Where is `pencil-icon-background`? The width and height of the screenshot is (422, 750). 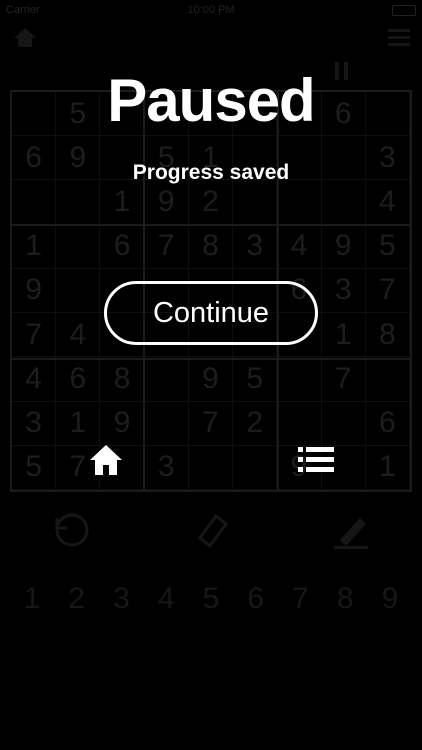 pencil-icon-background is located at coordinates (351, 533).